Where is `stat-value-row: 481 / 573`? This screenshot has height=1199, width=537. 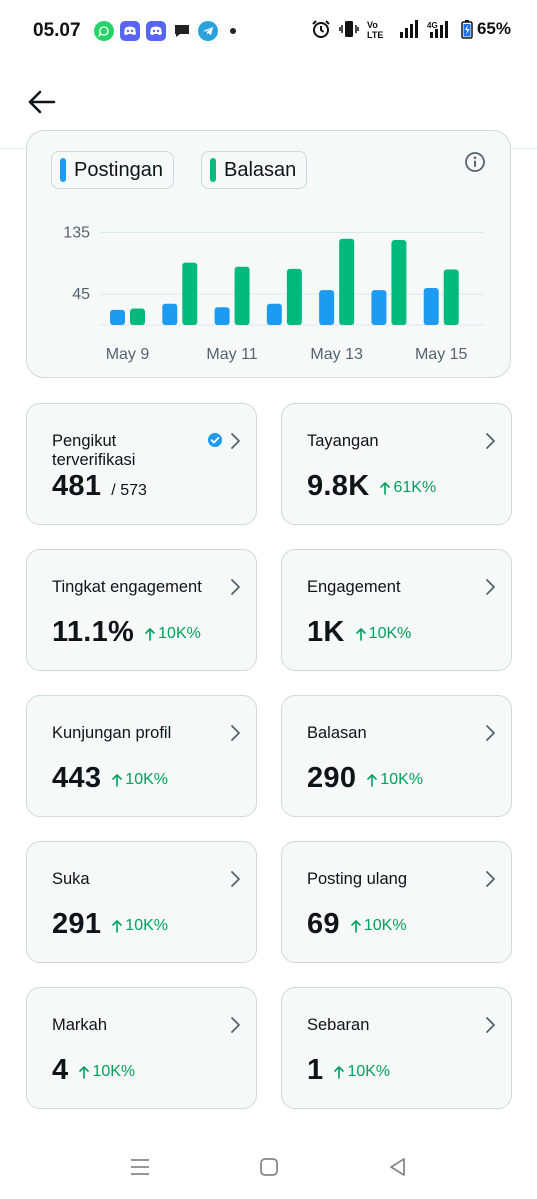 stat-value-row: 481 / 573 is located at coordinates (99, 486).